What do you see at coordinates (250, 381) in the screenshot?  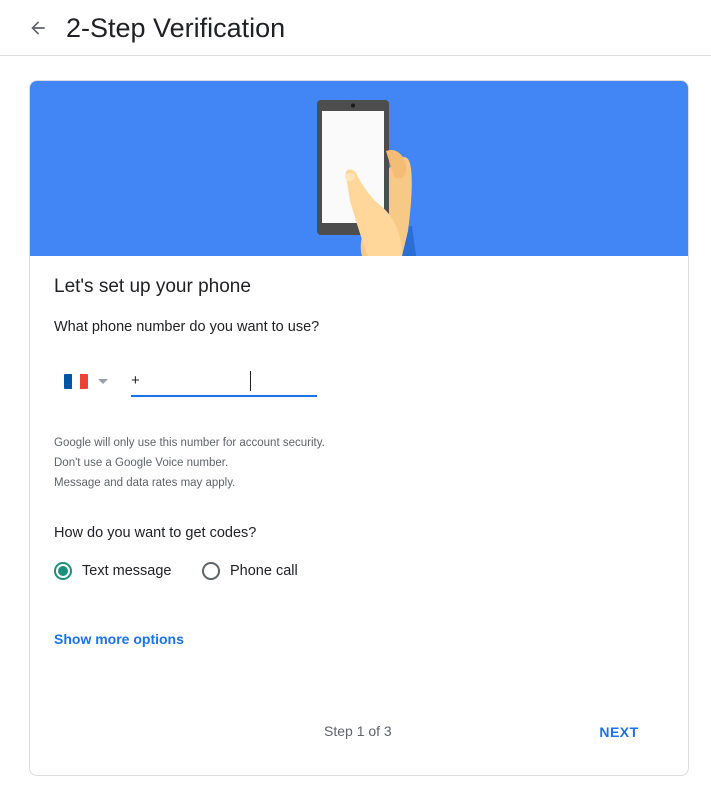 I see `text-cursor` at bounding box center [250, 381].